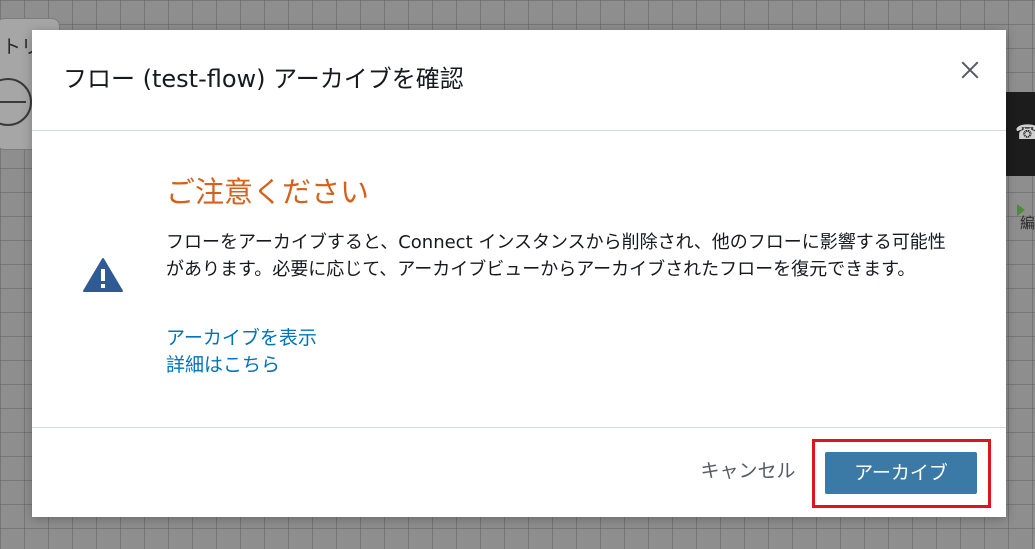 This screenshot has width=1035, height=549. I want to click on warning-heading: ご注意ください, so click(268, 192).